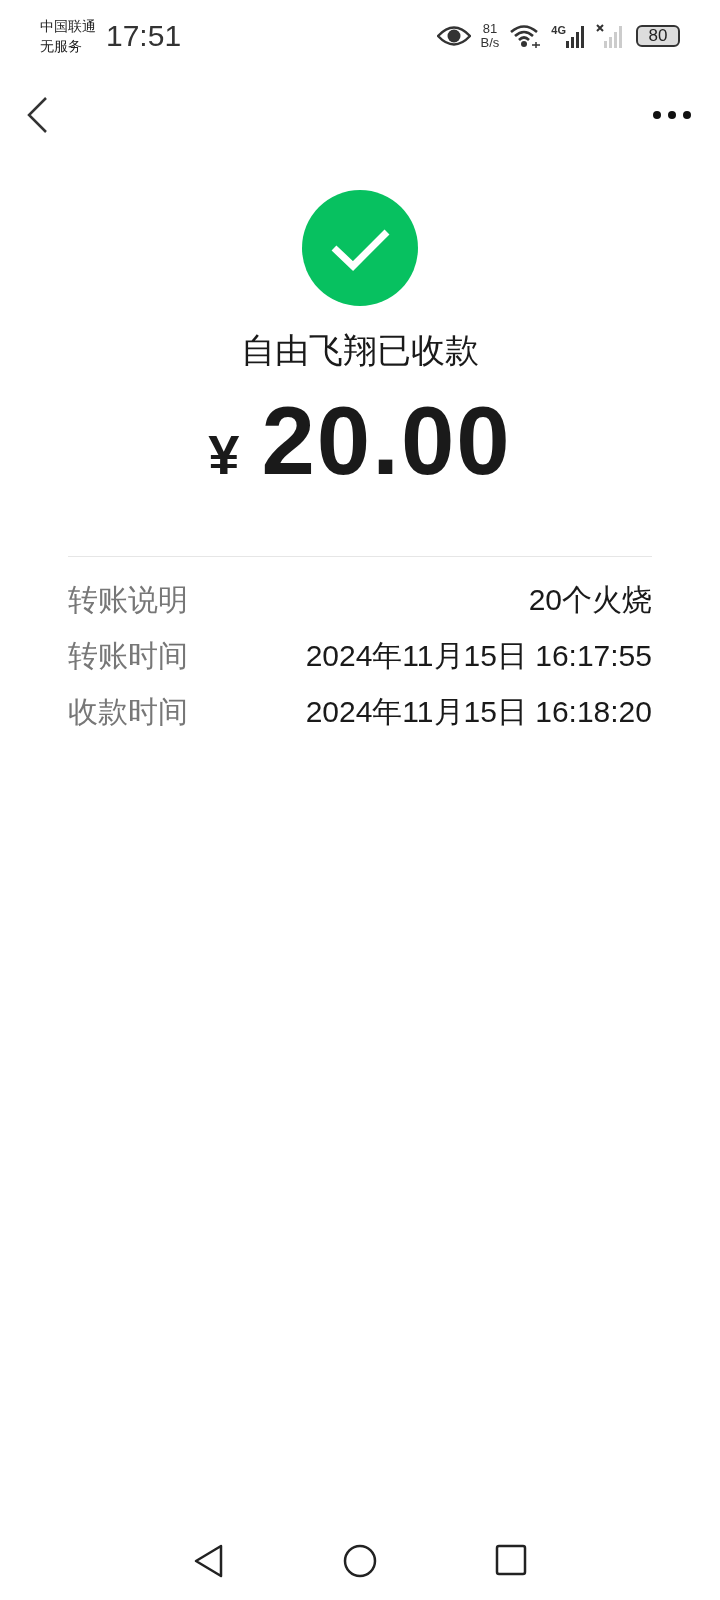  Describe the element at coordinates (453, 36) in the screenshot. I see `eye-icon` at that location.